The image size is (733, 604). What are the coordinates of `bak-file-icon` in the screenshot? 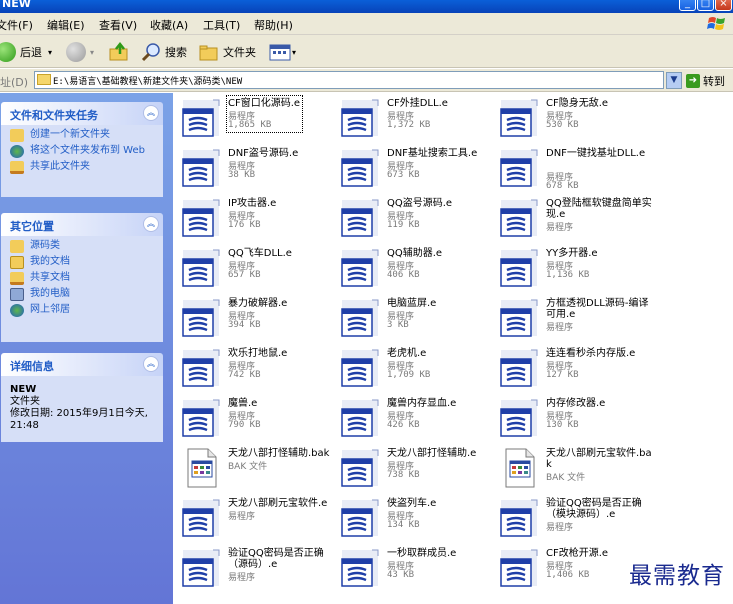 It's located at (519, 468).